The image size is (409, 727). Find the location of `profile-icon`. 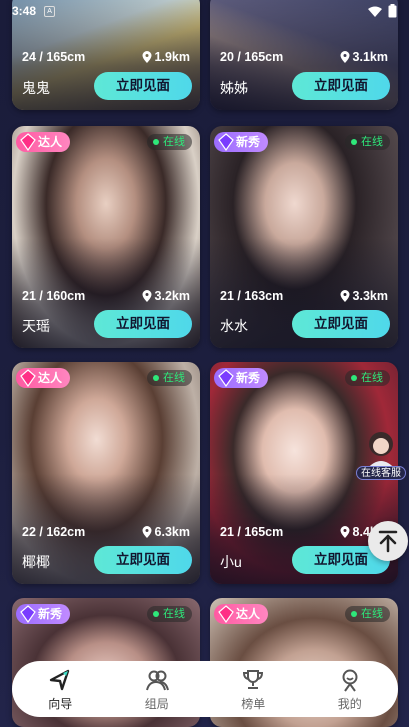

profile-icon is located at coordinates (350, 680).